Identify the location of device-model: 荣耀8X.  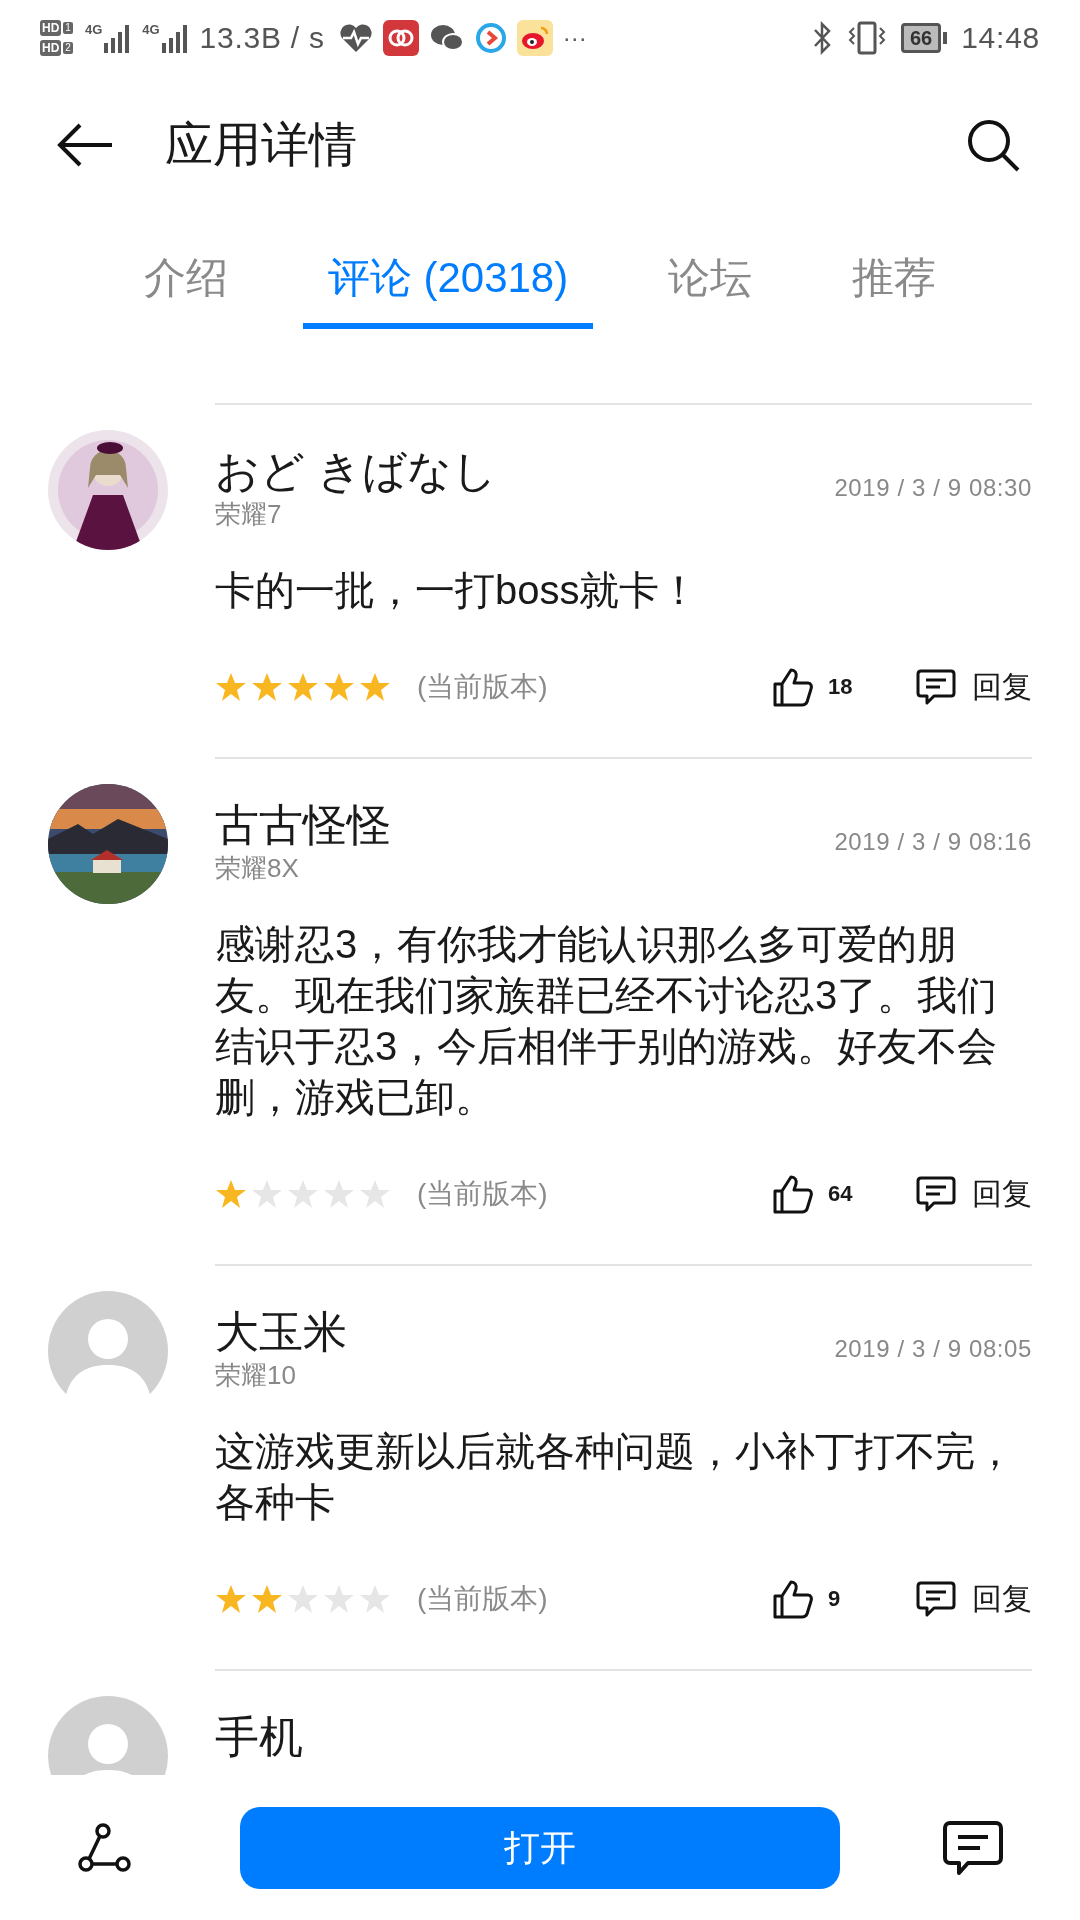
(257, 868).